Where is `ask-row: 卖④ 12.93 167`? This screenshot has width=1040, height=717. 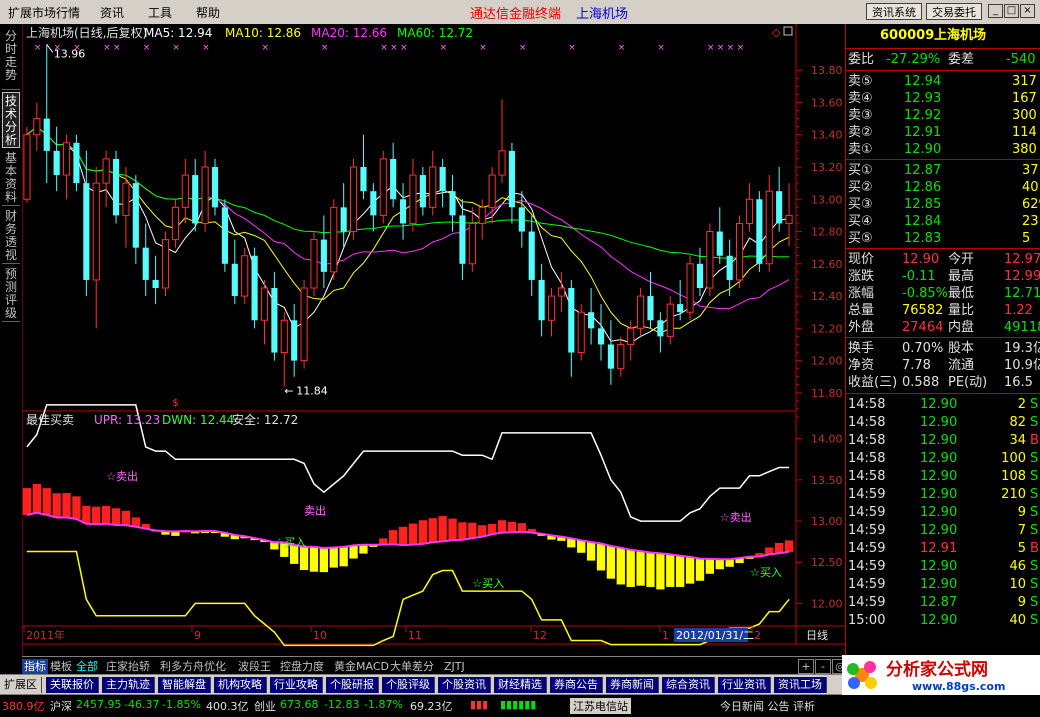 ask-row: 卖④ 12.93 167 is located at coordinates (943, 98).